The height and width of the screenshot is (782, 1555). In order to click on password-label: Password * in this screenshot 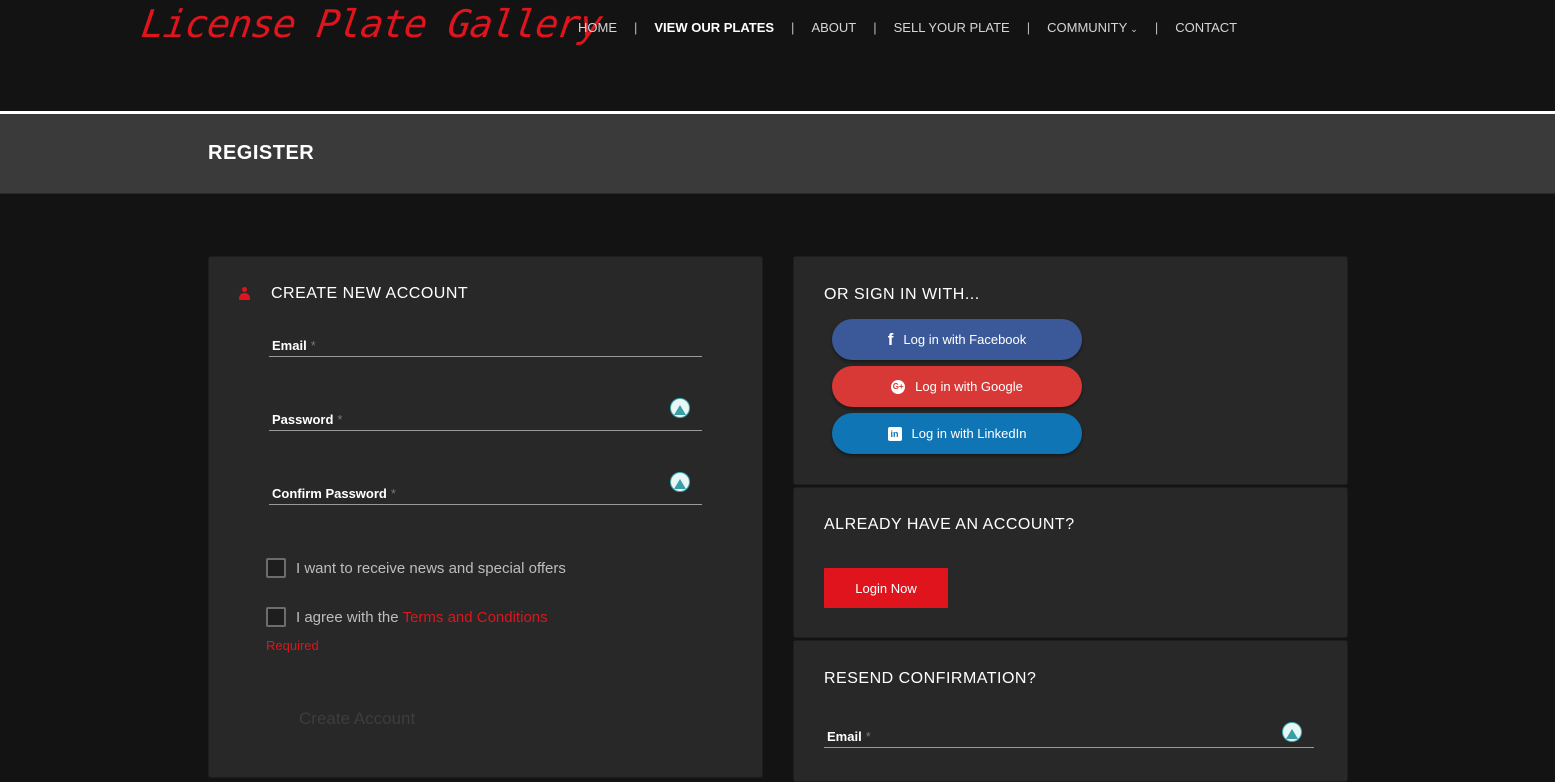, I will do `click(307, 419)`.